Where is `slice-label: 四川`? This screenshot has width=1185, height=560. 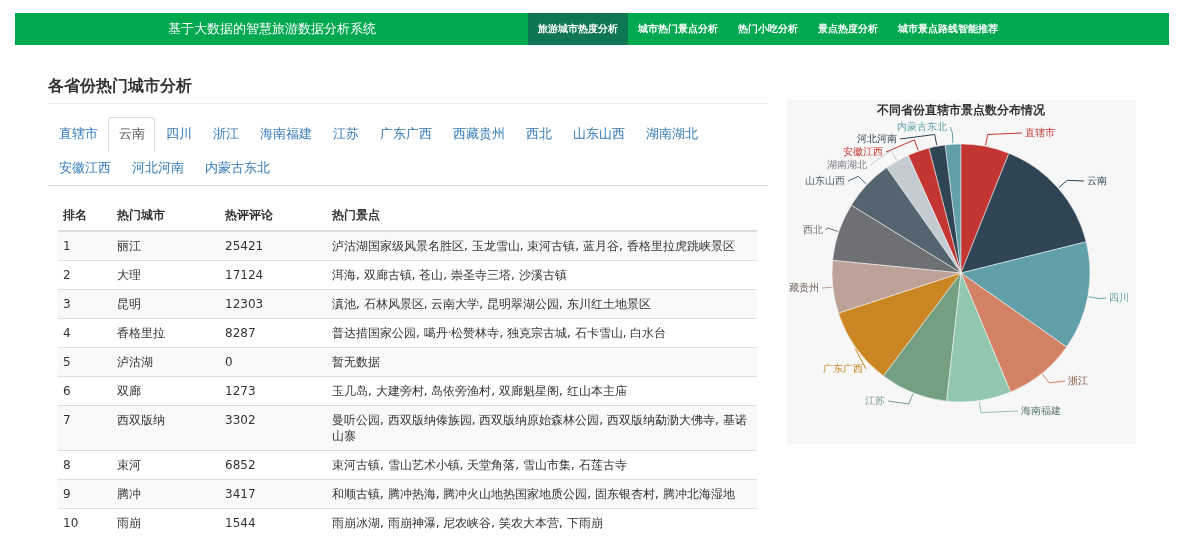 slice-label: 四川 is located at coordinates (1119, 297).